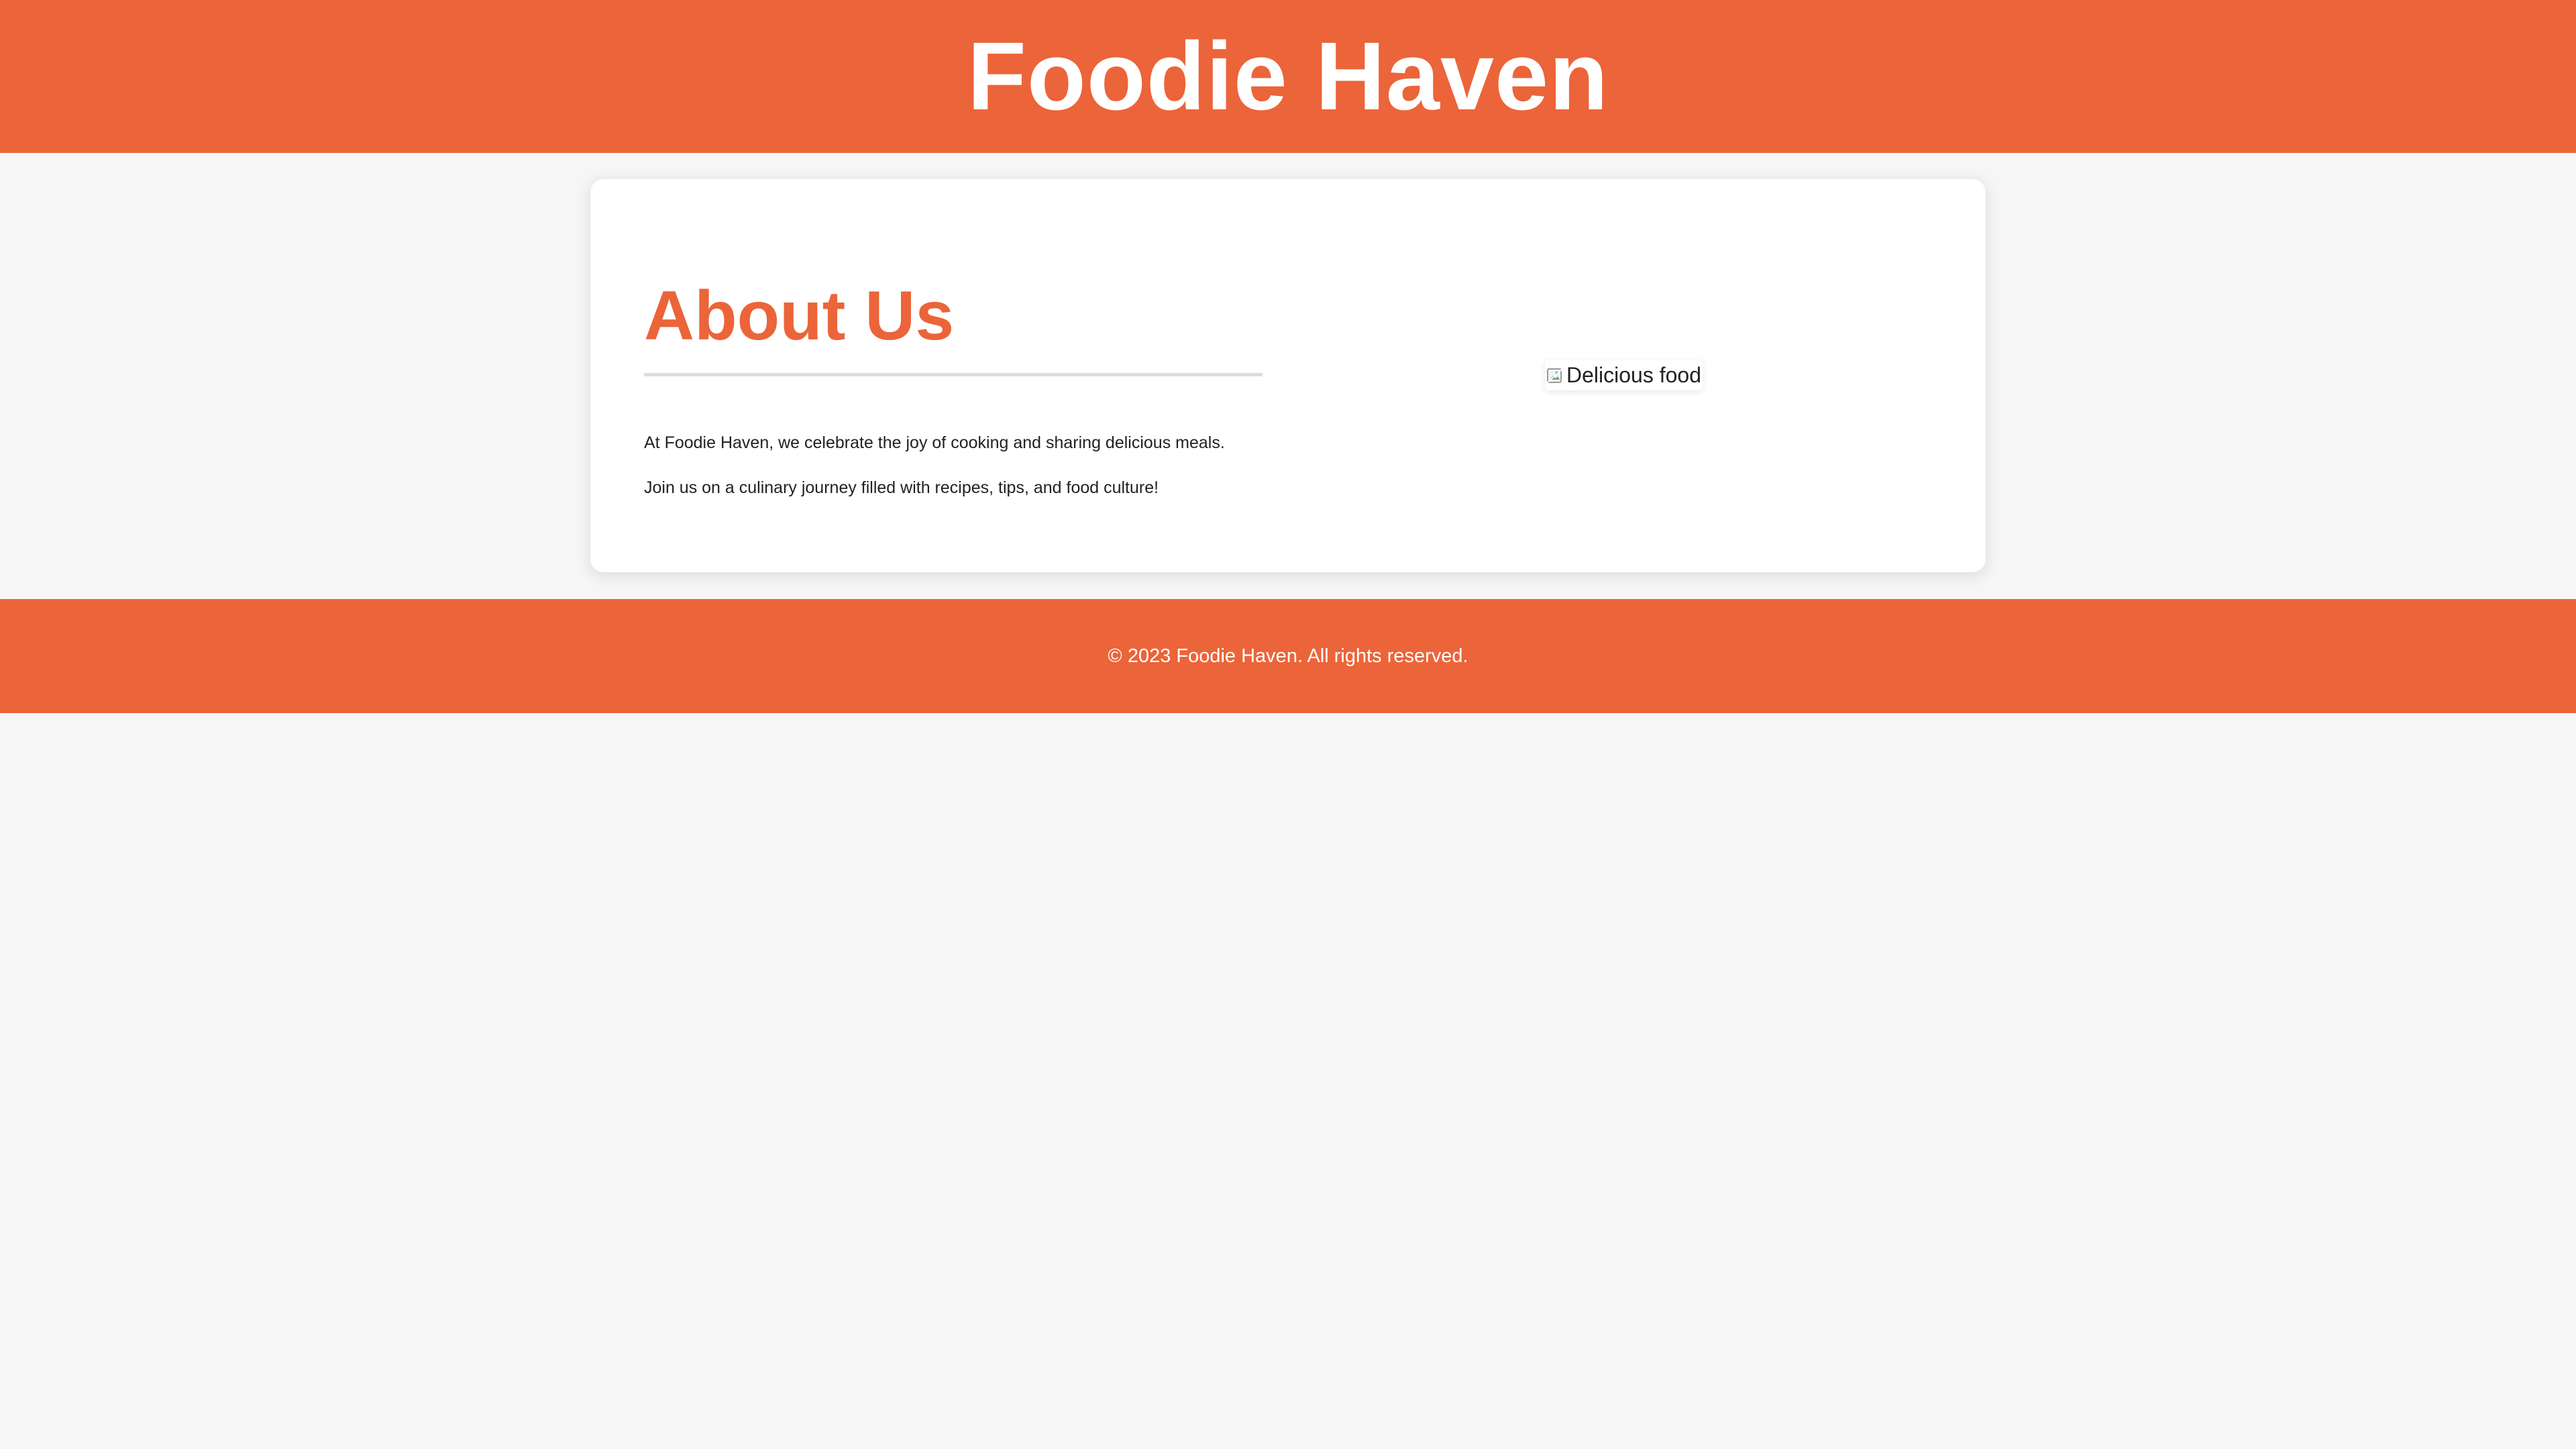  I want to click on site-header: Foodie Haven, so click(1288, 76).